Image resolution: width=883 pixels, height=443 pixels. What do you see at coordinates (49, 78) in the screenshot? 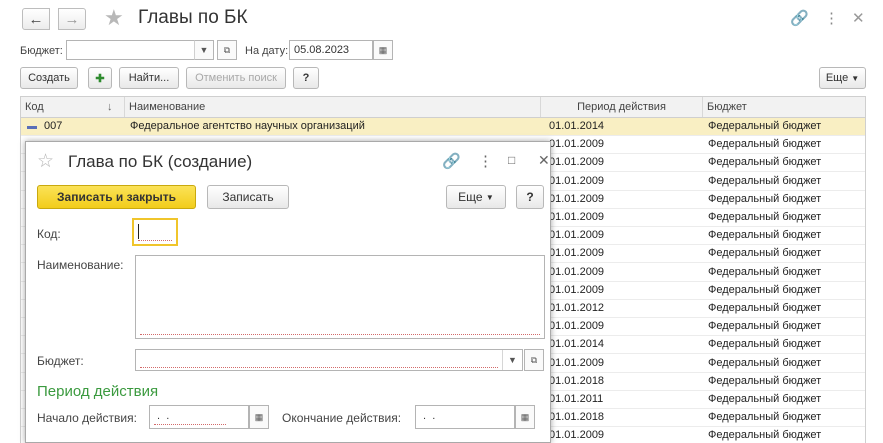
I see `create-button: Создать` at bounding box center [49, 78].